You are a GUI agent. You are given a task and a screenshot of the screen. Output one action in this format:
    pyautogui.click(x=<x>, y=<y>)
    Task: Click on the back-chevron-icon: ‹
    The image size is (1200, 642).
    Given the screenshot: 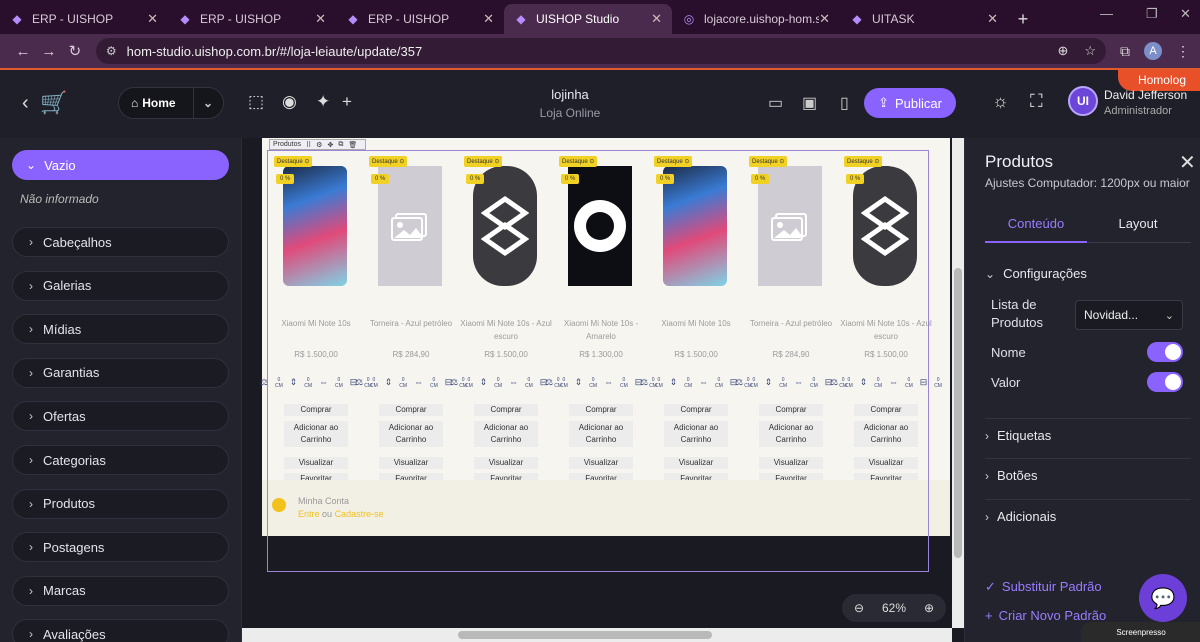 What is the action you would take?
    pyautogui.click(x=25, y=103)
    